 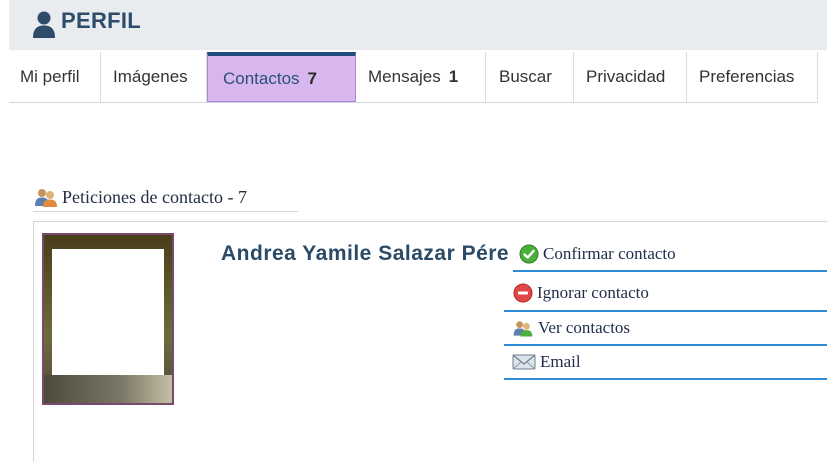 I want to click on profile-header: PERFIL, so click(x=418, y=25).